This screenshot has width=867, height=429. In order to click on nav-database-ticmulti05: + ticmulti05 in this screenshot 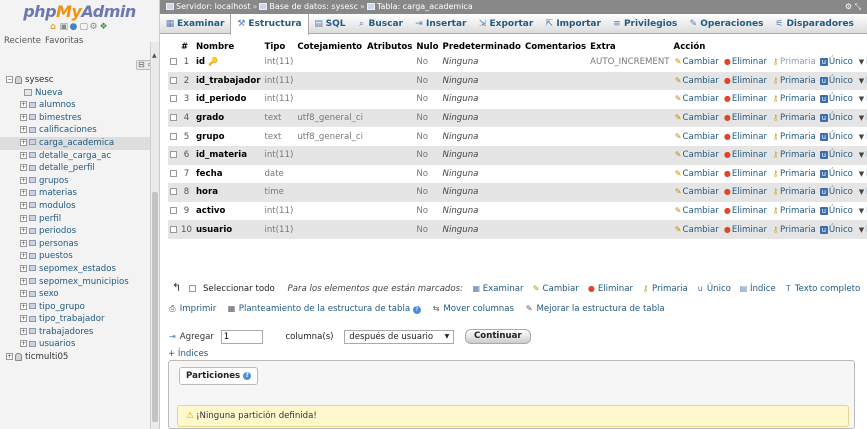, I will do `click(75, 357)`.